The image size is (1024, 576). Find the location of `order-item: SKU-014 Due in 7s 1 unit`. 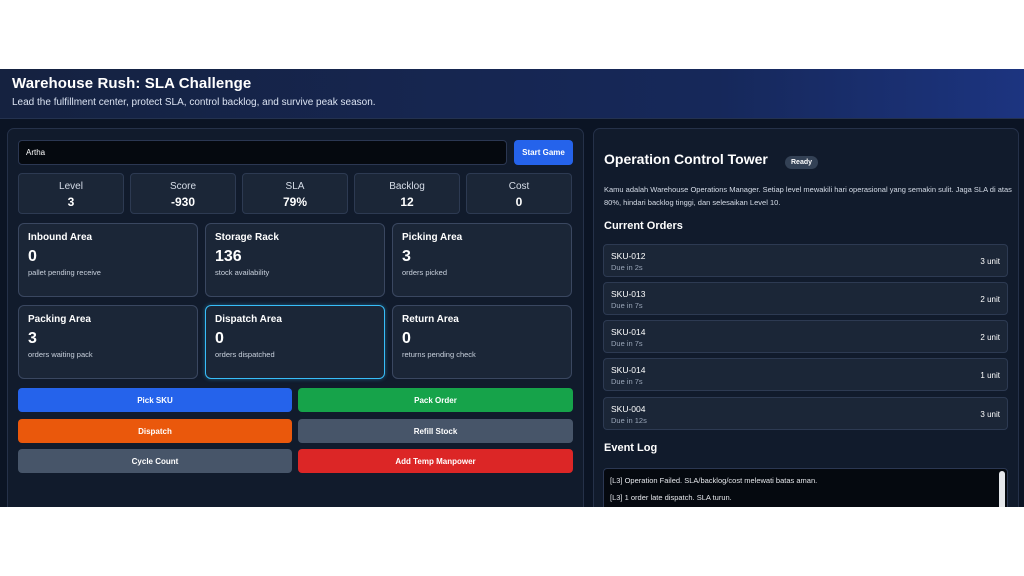

order-item: SKU-014 Due in 7s 1 unit is located at coordinates (805, 374).